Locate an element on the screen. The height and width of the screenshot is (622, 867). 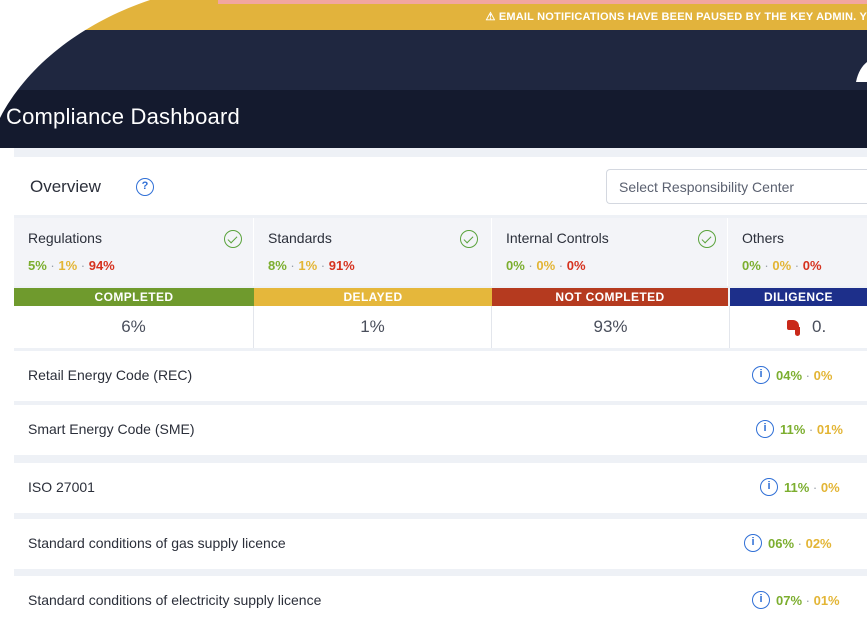
responsibility-center-select: Select Responsibility Center is located at coordinates (736, 186).